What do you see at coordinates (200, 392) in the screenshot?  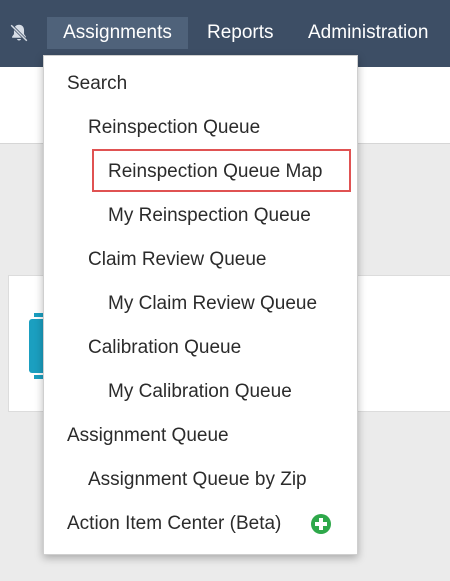 I see `menu-item-my-calibration-queue: My Calibration Queue` at bounding box center [200, 392].